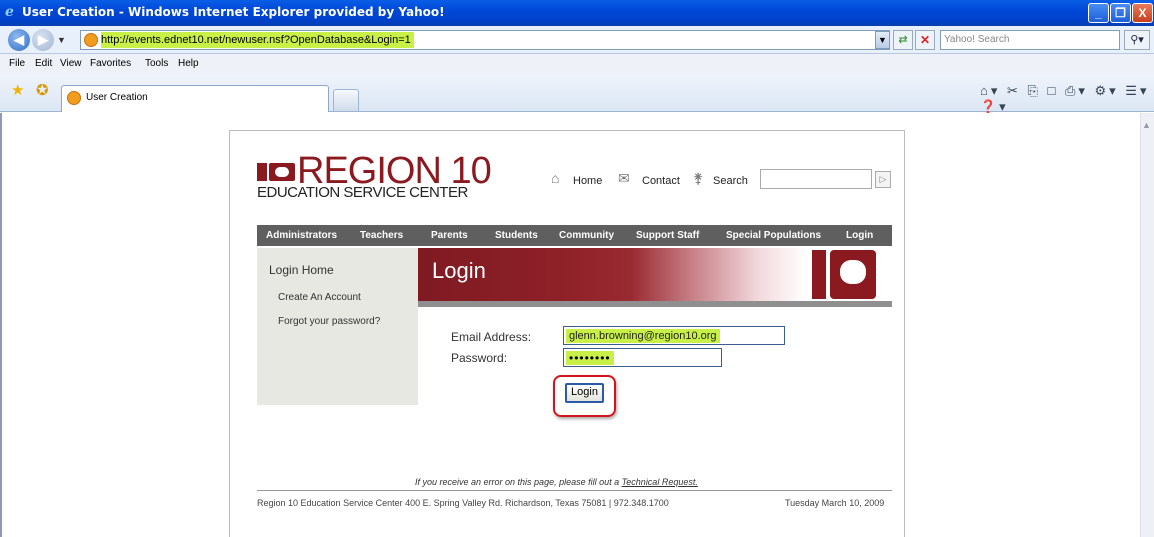 The image size is (1154, 537). What do you see at coordinates (449, 235) in the screenshot?
I see `nav-parents: Parents` at bounding box center [449, 235].